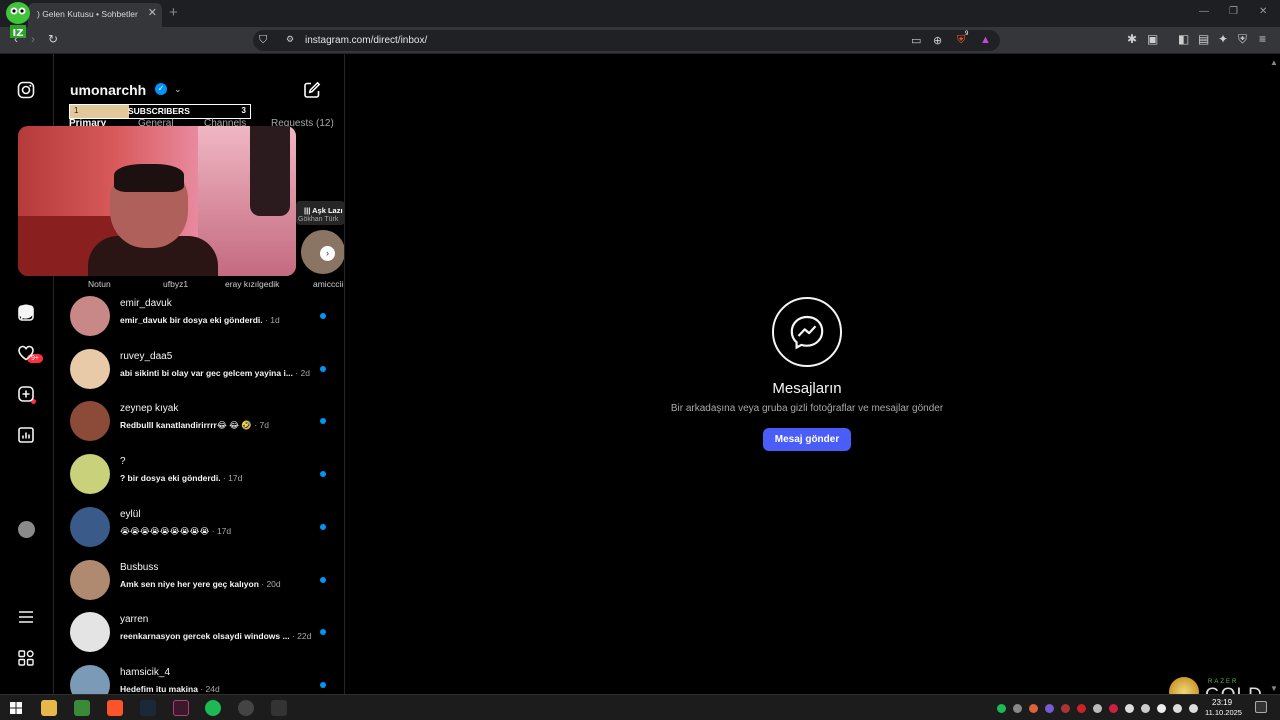  Describe the element at coordinates (148, 708) in the screenshot. I see `steam-icon` at that location.